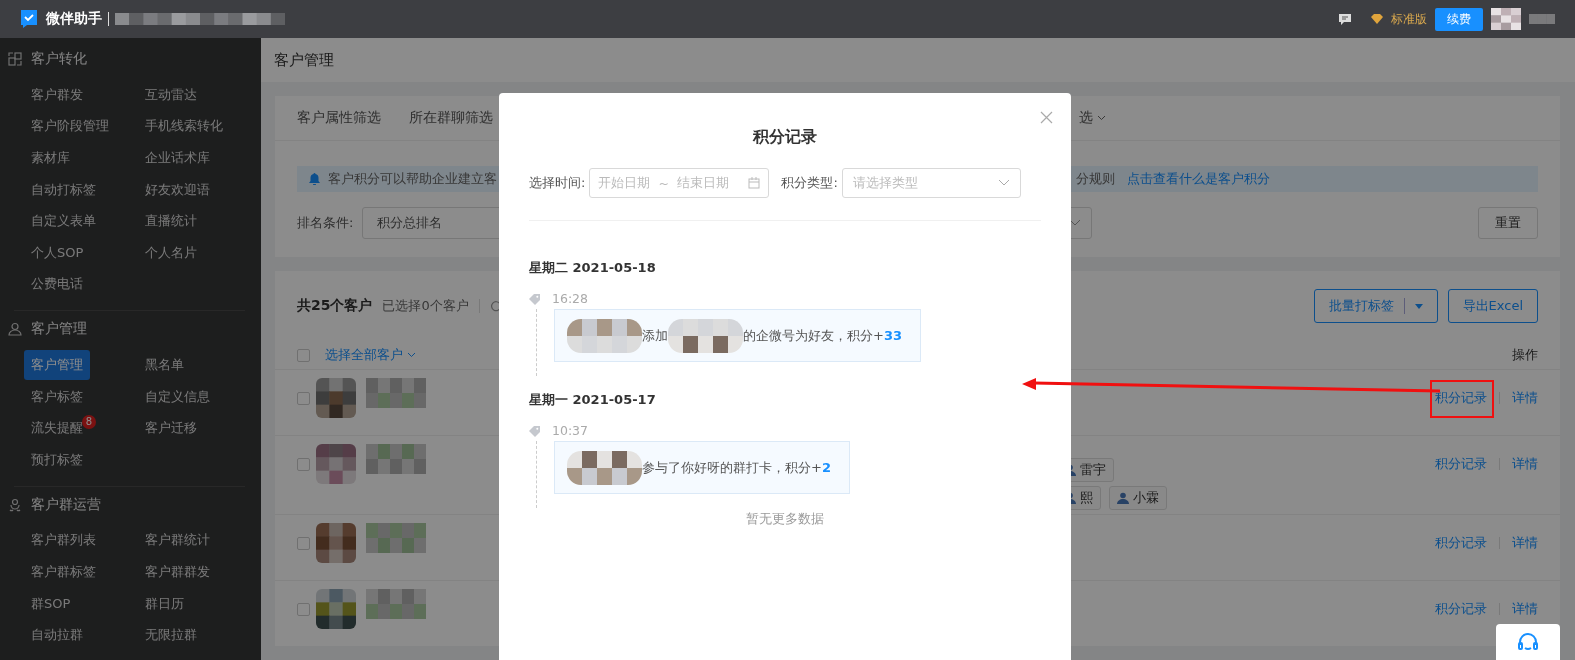 The width and height of the screenshot is (1575, 660). What do you see at coordinates (412, 179) in the screenshot?
I see `notice-text: 客户积分可以帮助企业建立客` at bounding box center [412, 179].